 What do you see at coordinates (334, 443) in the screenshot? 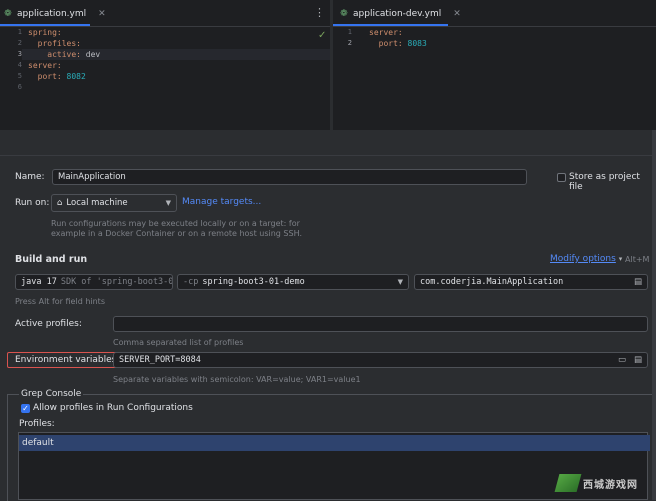
I see `list-item: default` at bounding box center [334, 443].